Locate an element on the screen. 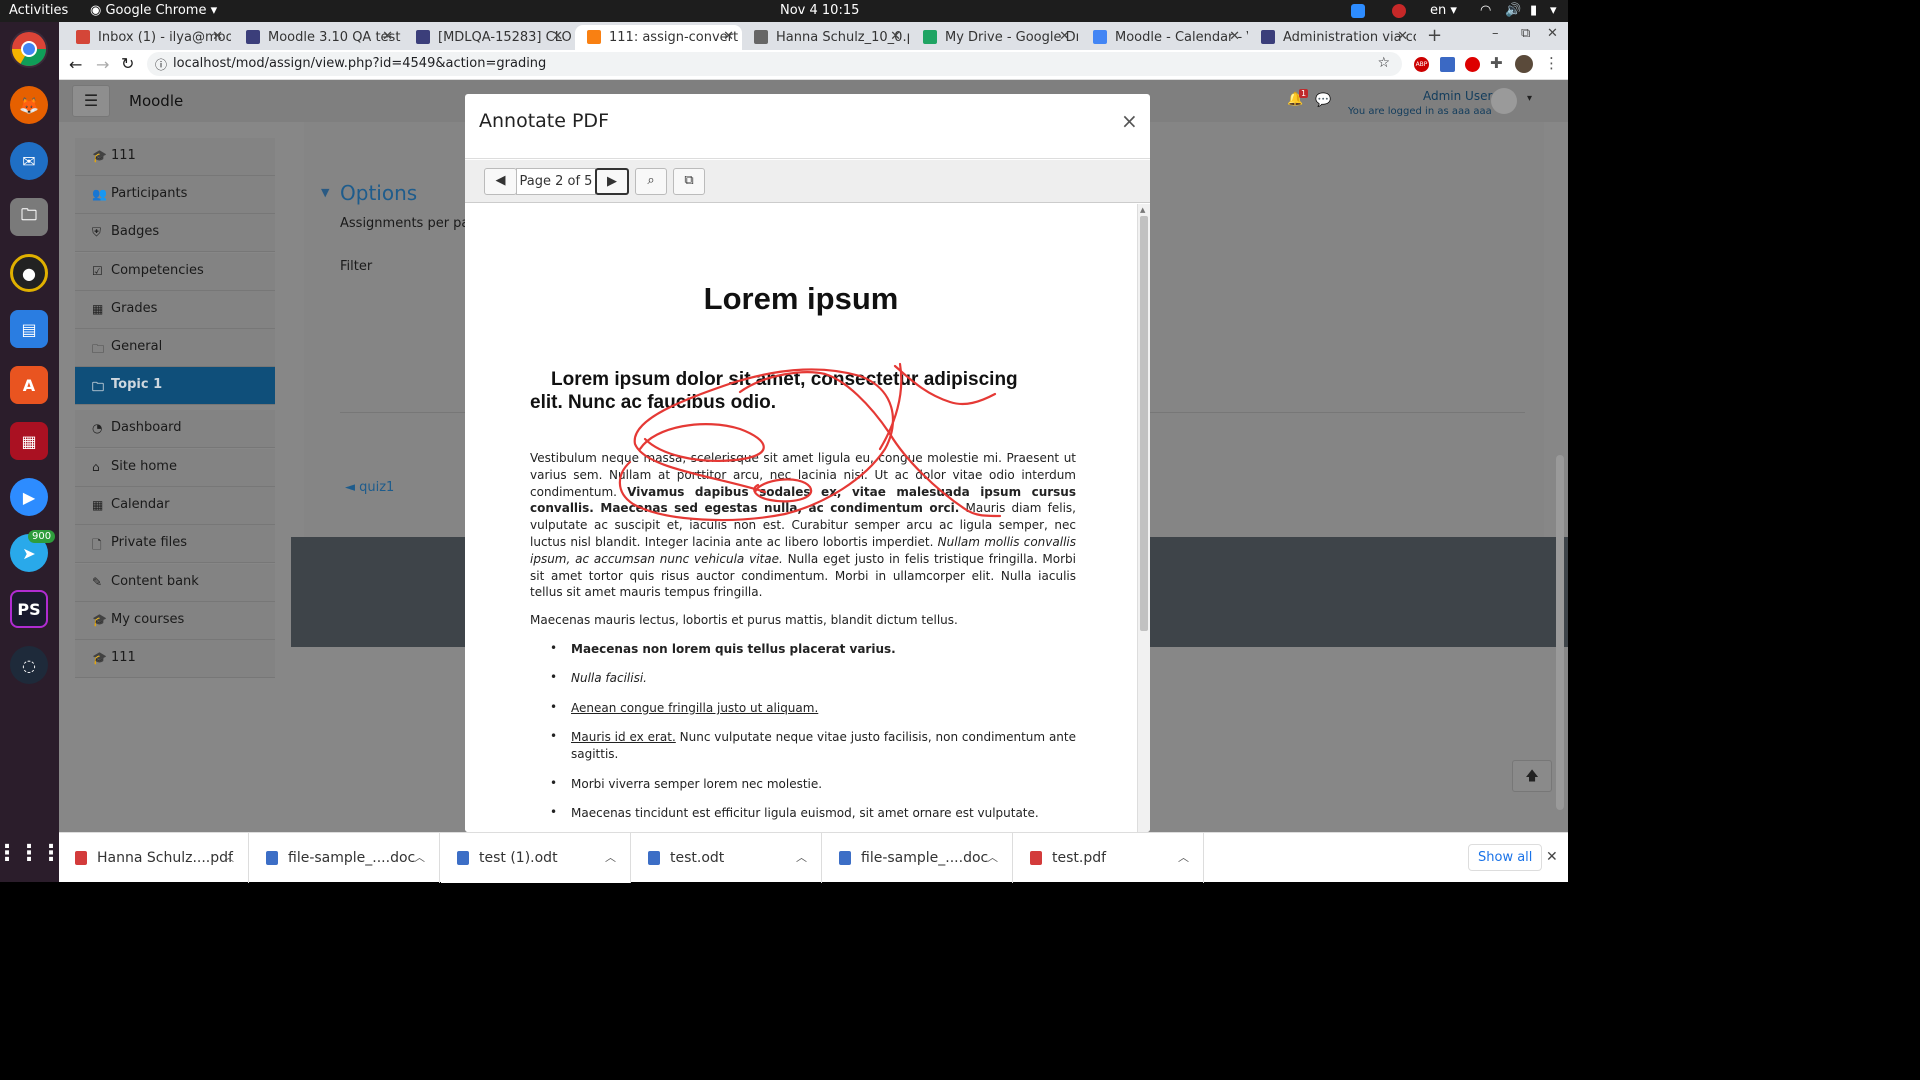  close-window-icon: ✕ is located at coordinates (1552, 33).